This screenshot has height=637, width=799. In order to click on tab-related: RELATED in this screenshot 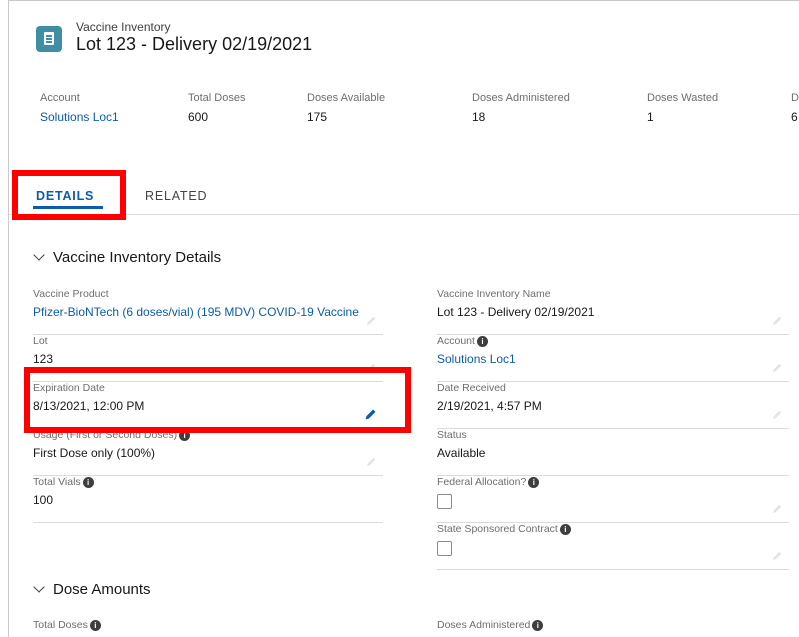, I will do `click(176, 196)`.